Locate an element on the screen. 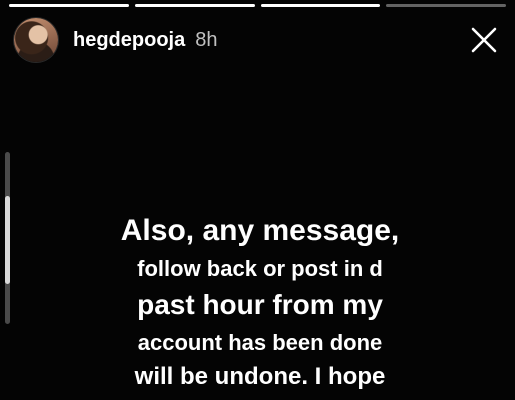  close-icon is located at coordinates (484, 40).